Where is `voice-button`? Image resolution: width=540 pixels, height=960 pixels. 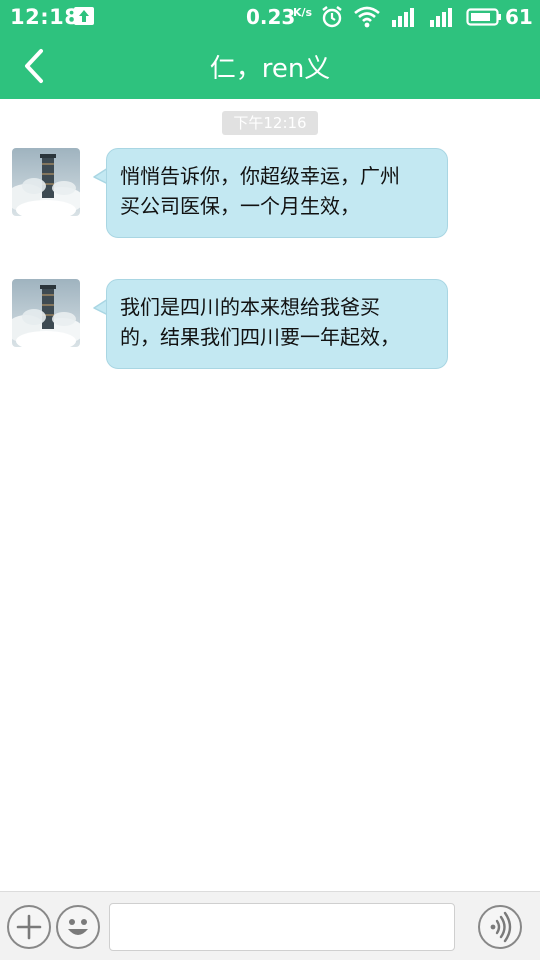
voice-button is located at coordinates (500, 927).